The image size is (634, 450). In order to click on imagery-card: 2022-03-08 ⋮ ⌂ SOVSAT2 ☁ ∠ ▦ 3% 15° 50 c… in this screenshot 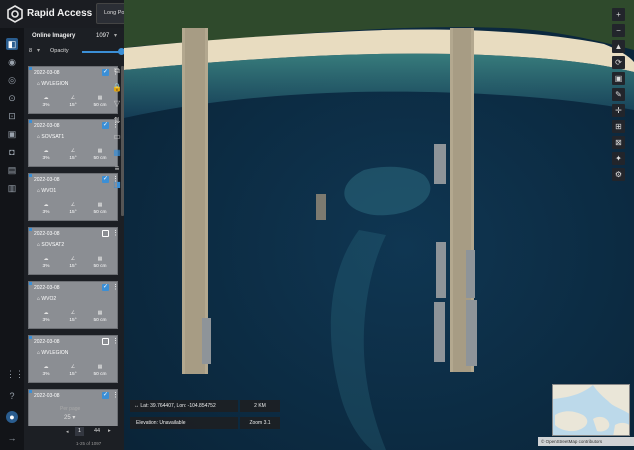, I will do `click(73, 251)`.